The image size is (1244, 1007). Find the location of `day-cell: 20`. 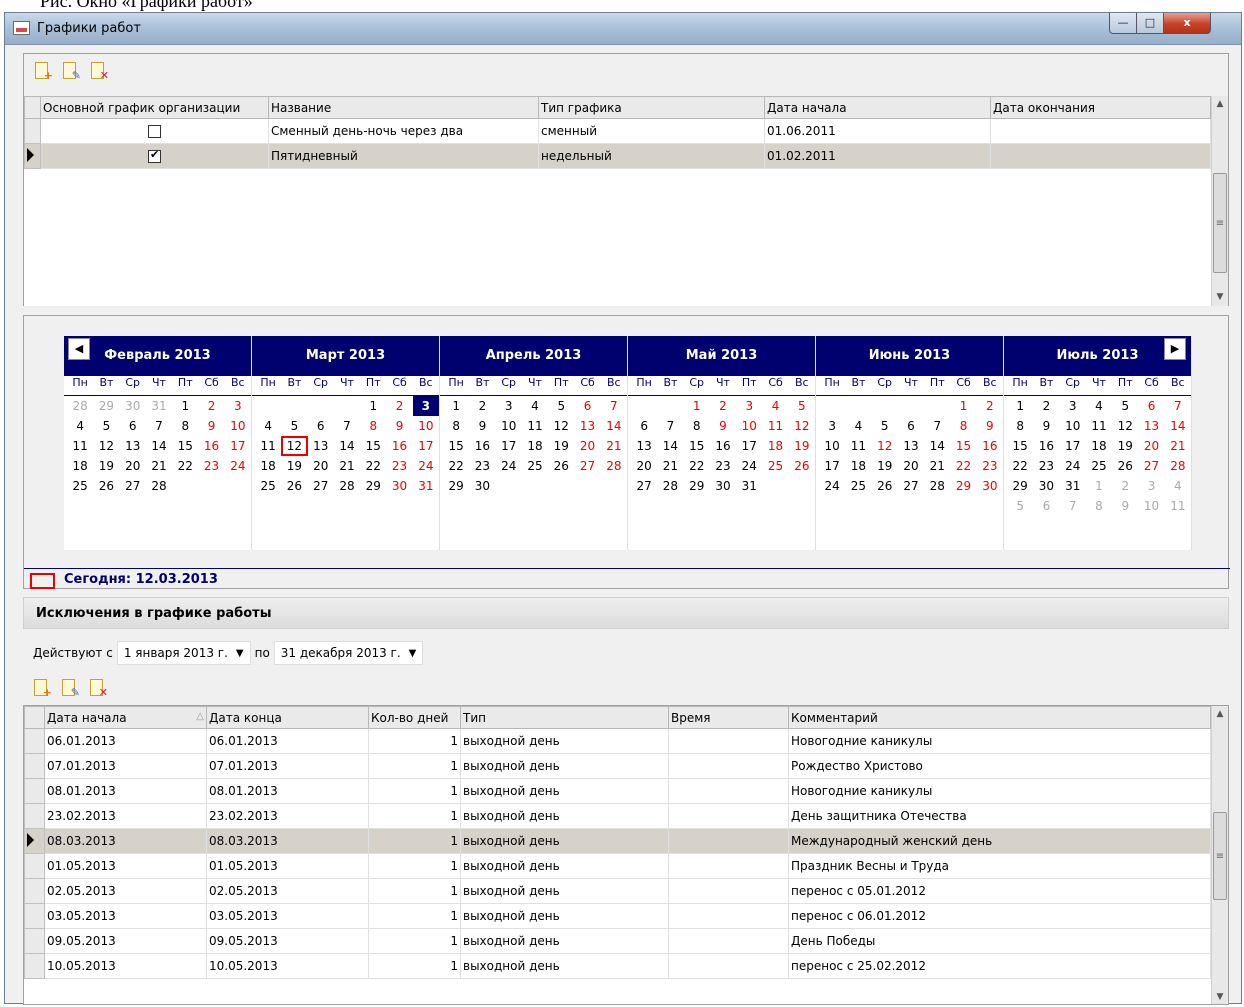

day-cell: 20 is located at coordinates (911, 466).